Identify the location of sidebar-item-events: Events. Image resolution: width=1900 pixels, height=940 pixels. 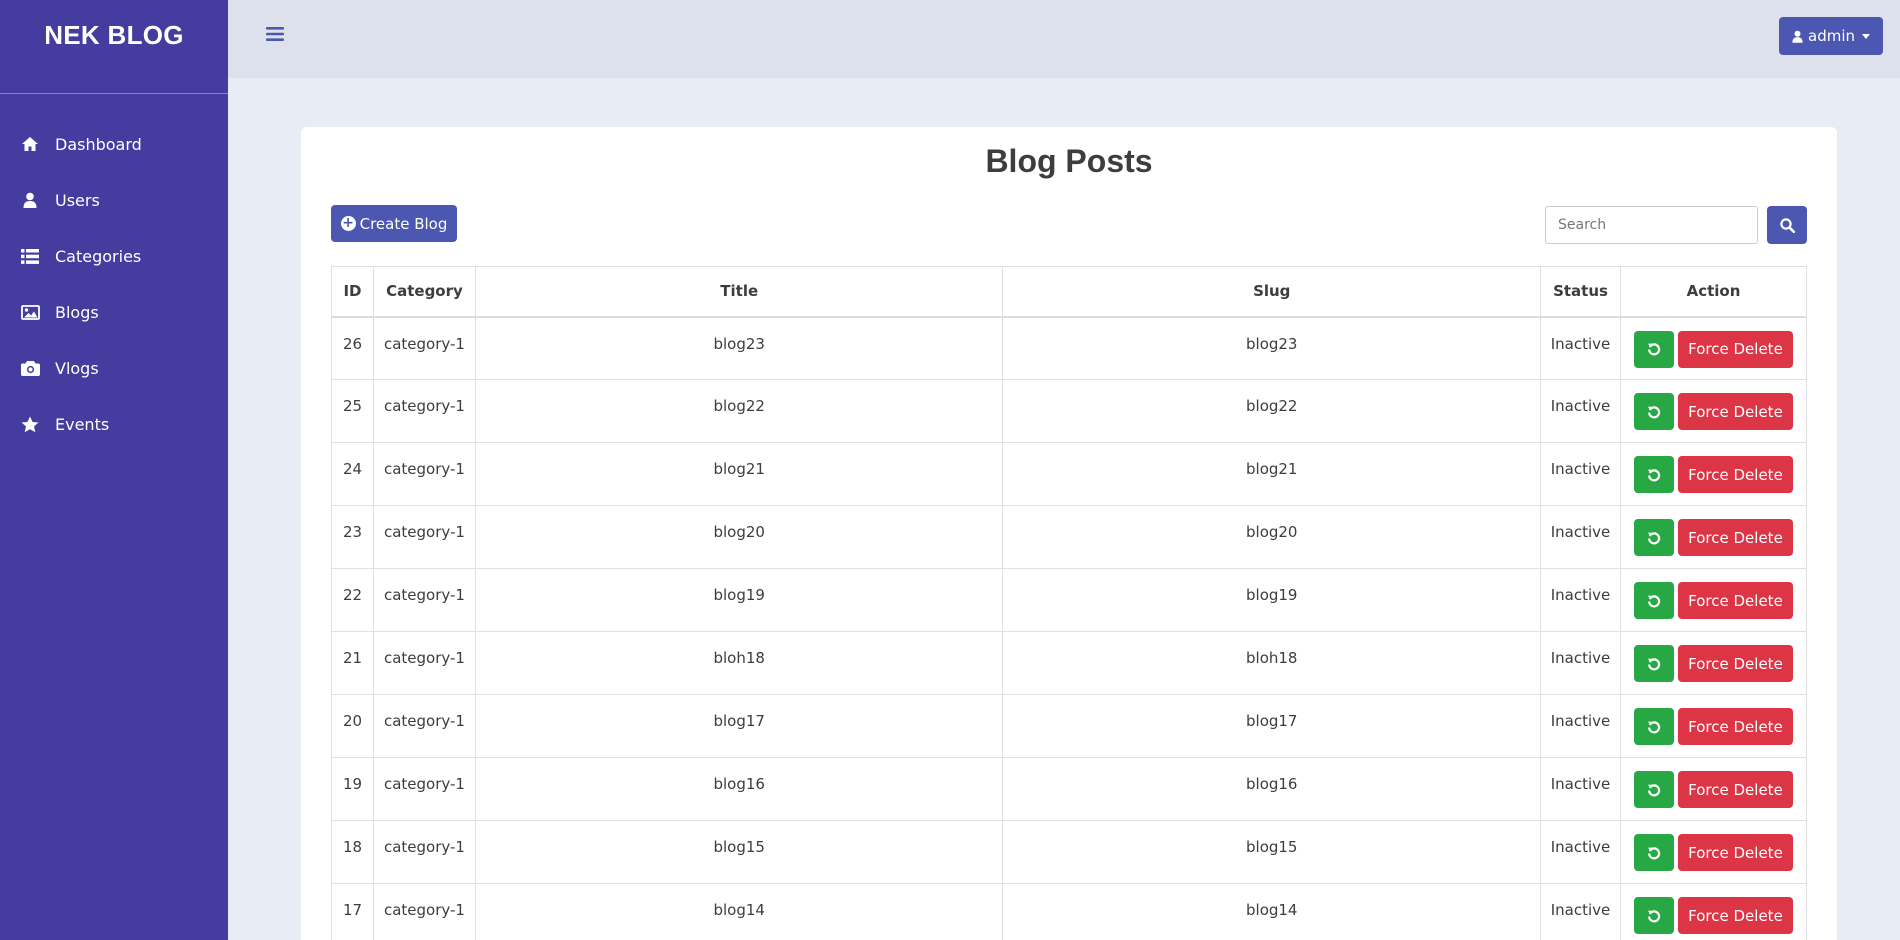
(114, 424).